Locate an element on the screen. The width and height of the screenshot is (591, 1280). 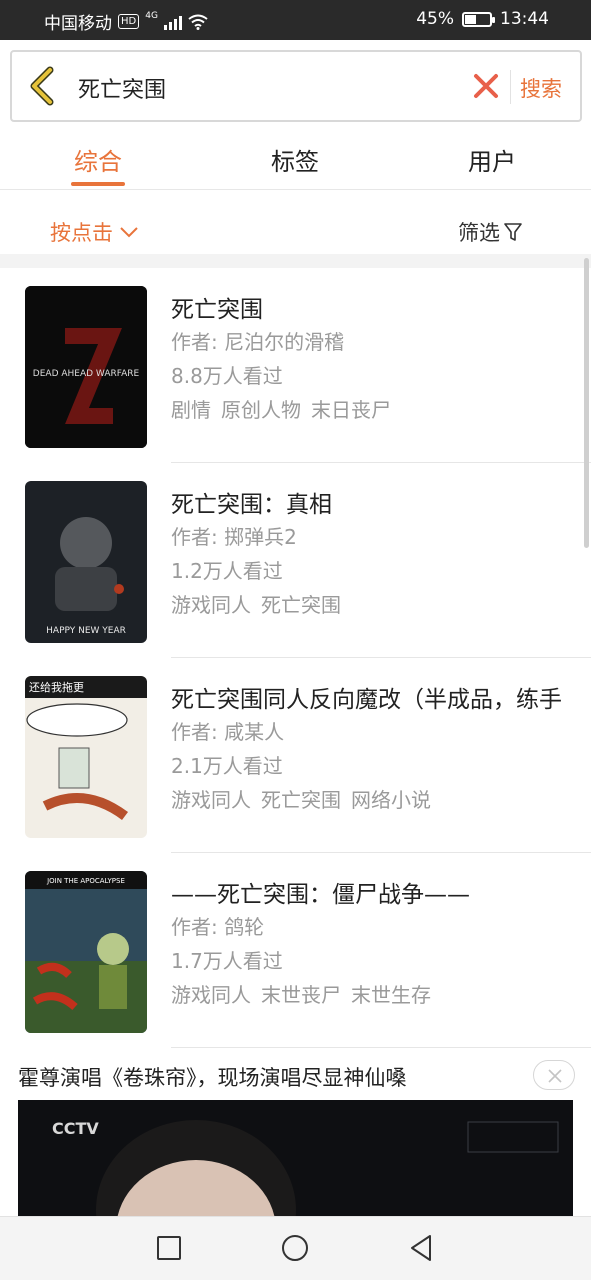
tab-comprehensive: 综合 is located at coordinates (98, 159).